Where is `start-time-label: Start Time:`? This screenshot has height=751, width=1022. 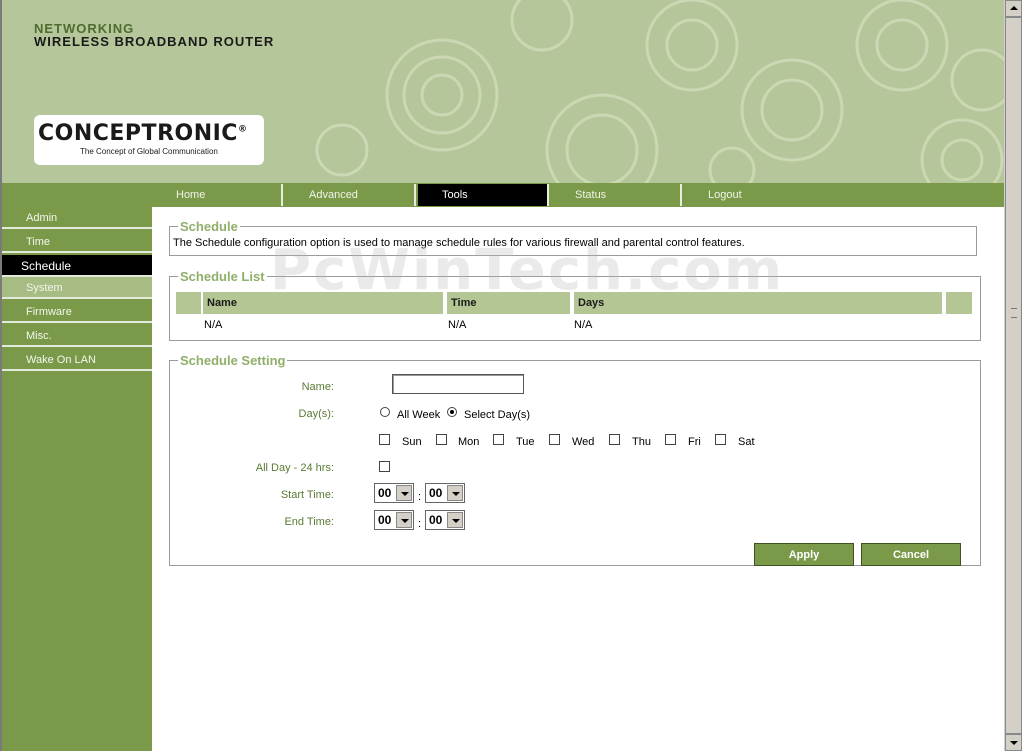 start-time-label: Start Time: is located at coordinates (307, 495).